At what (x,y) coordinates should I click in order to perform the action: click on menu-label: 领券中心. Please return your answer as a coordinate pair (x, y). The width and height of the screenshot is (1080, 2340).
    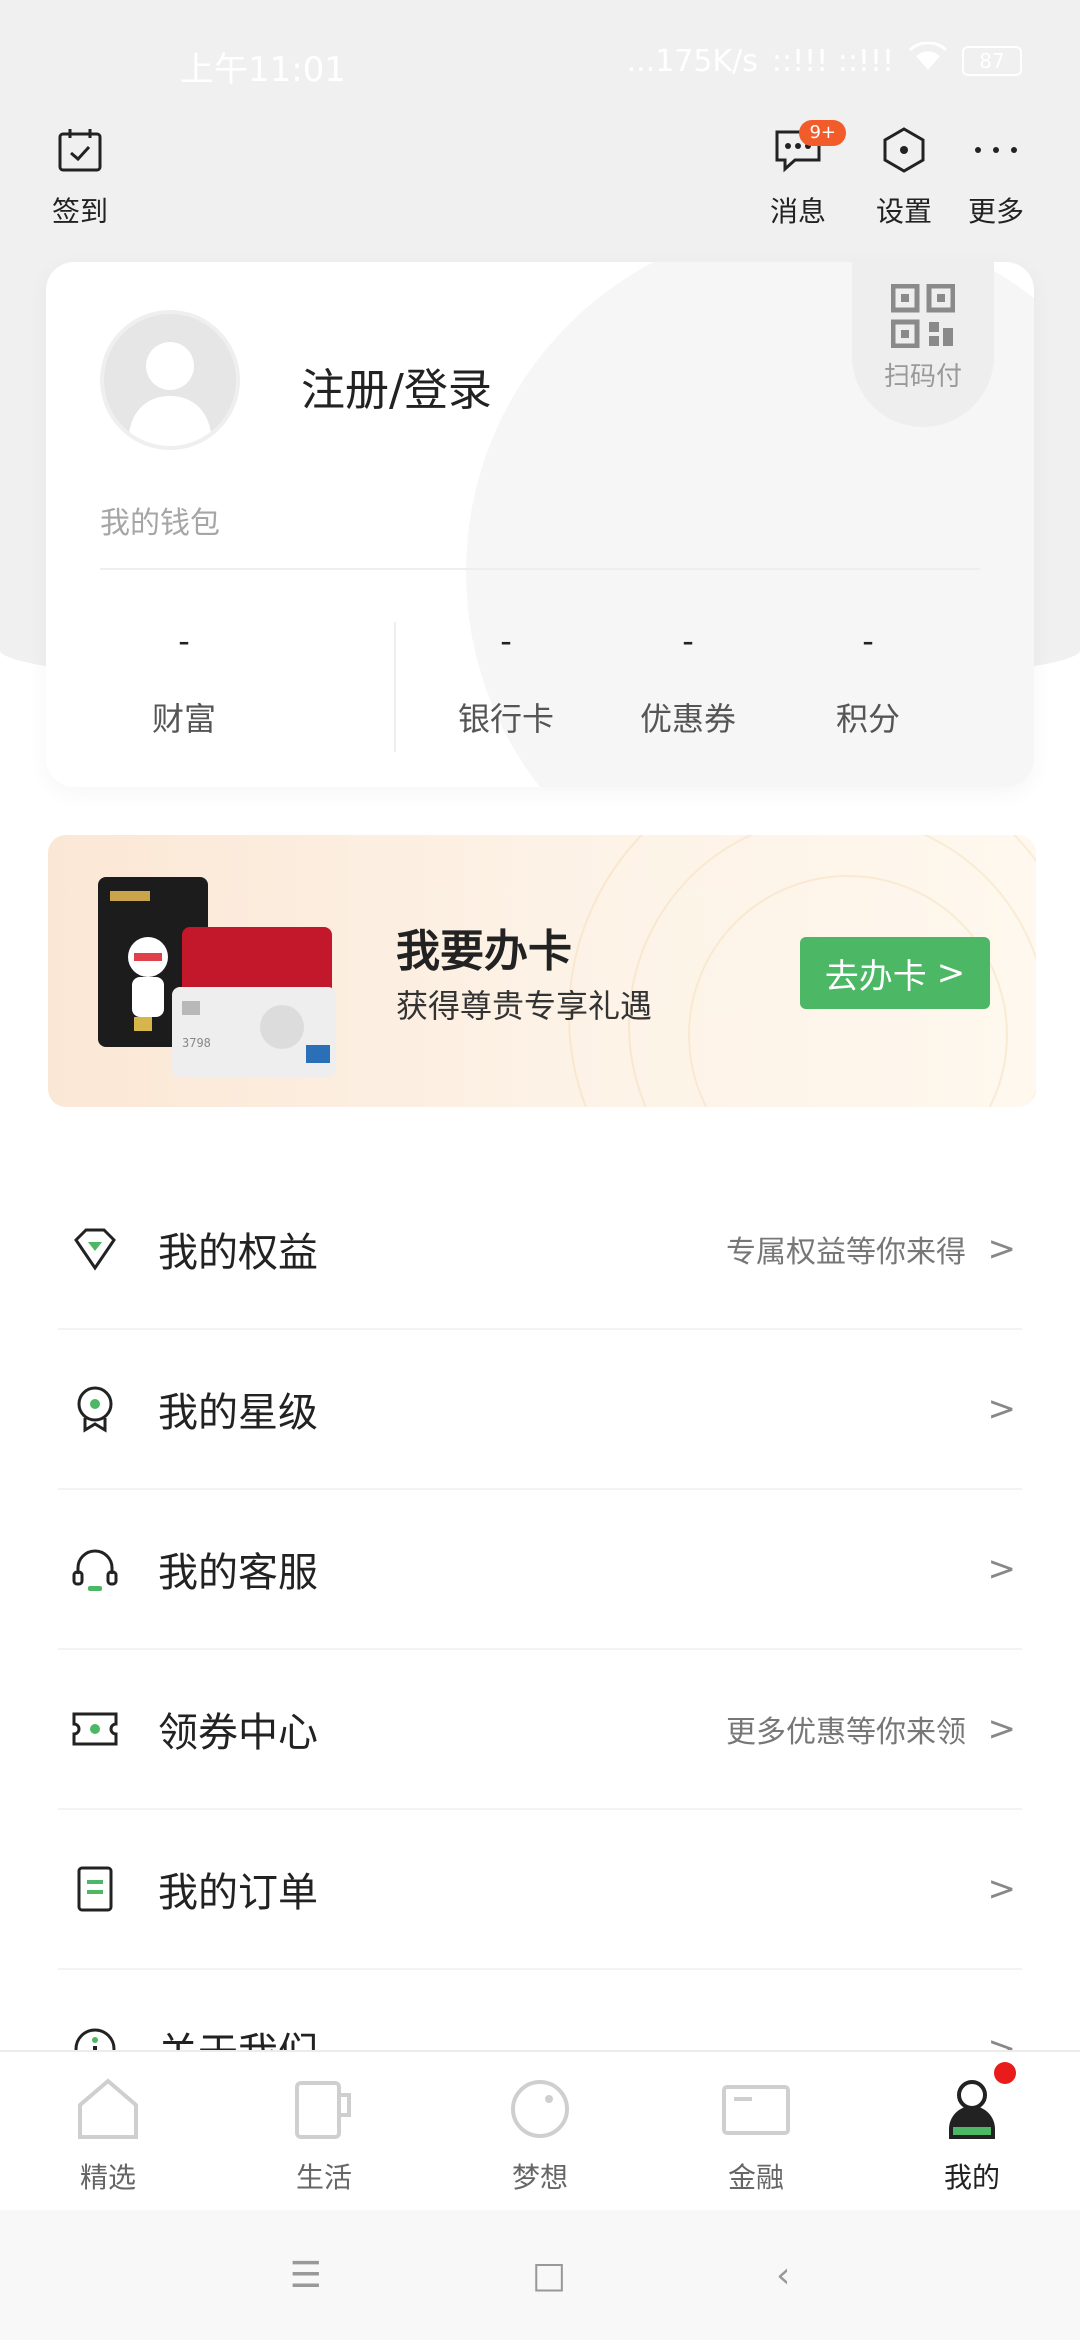
    Looking at the image, I should click on (238, 1733).